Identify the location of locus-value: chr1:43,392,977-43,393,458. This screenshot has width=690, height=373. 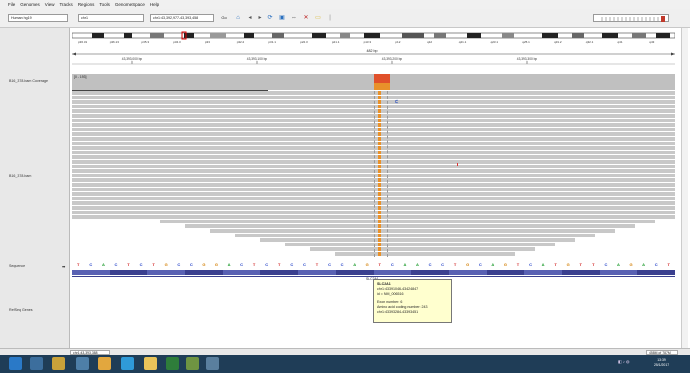
(176, 18).